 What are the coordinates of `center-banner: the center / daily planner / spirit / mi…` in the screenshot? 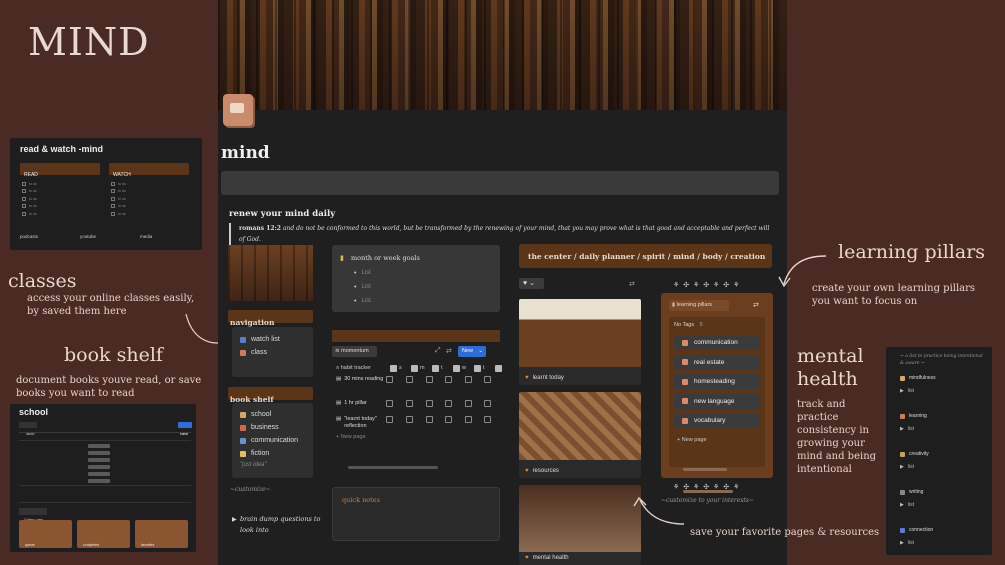 It's located at (645, 256).